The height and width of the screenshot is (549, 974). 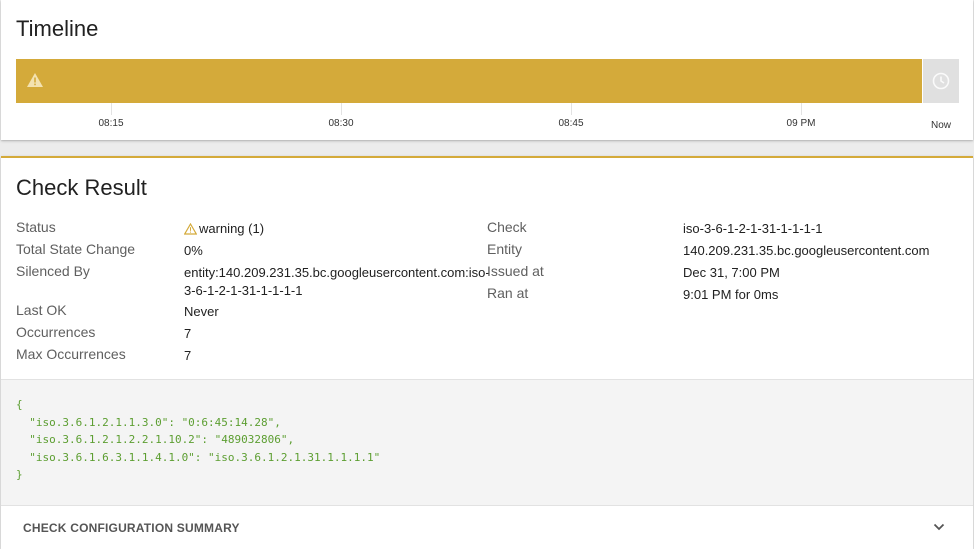 What do you see at coordinates (71, 354) in the screenshot?
I see `max-occurrences-label: Max Occurrences` at bounding box center [71, 354].